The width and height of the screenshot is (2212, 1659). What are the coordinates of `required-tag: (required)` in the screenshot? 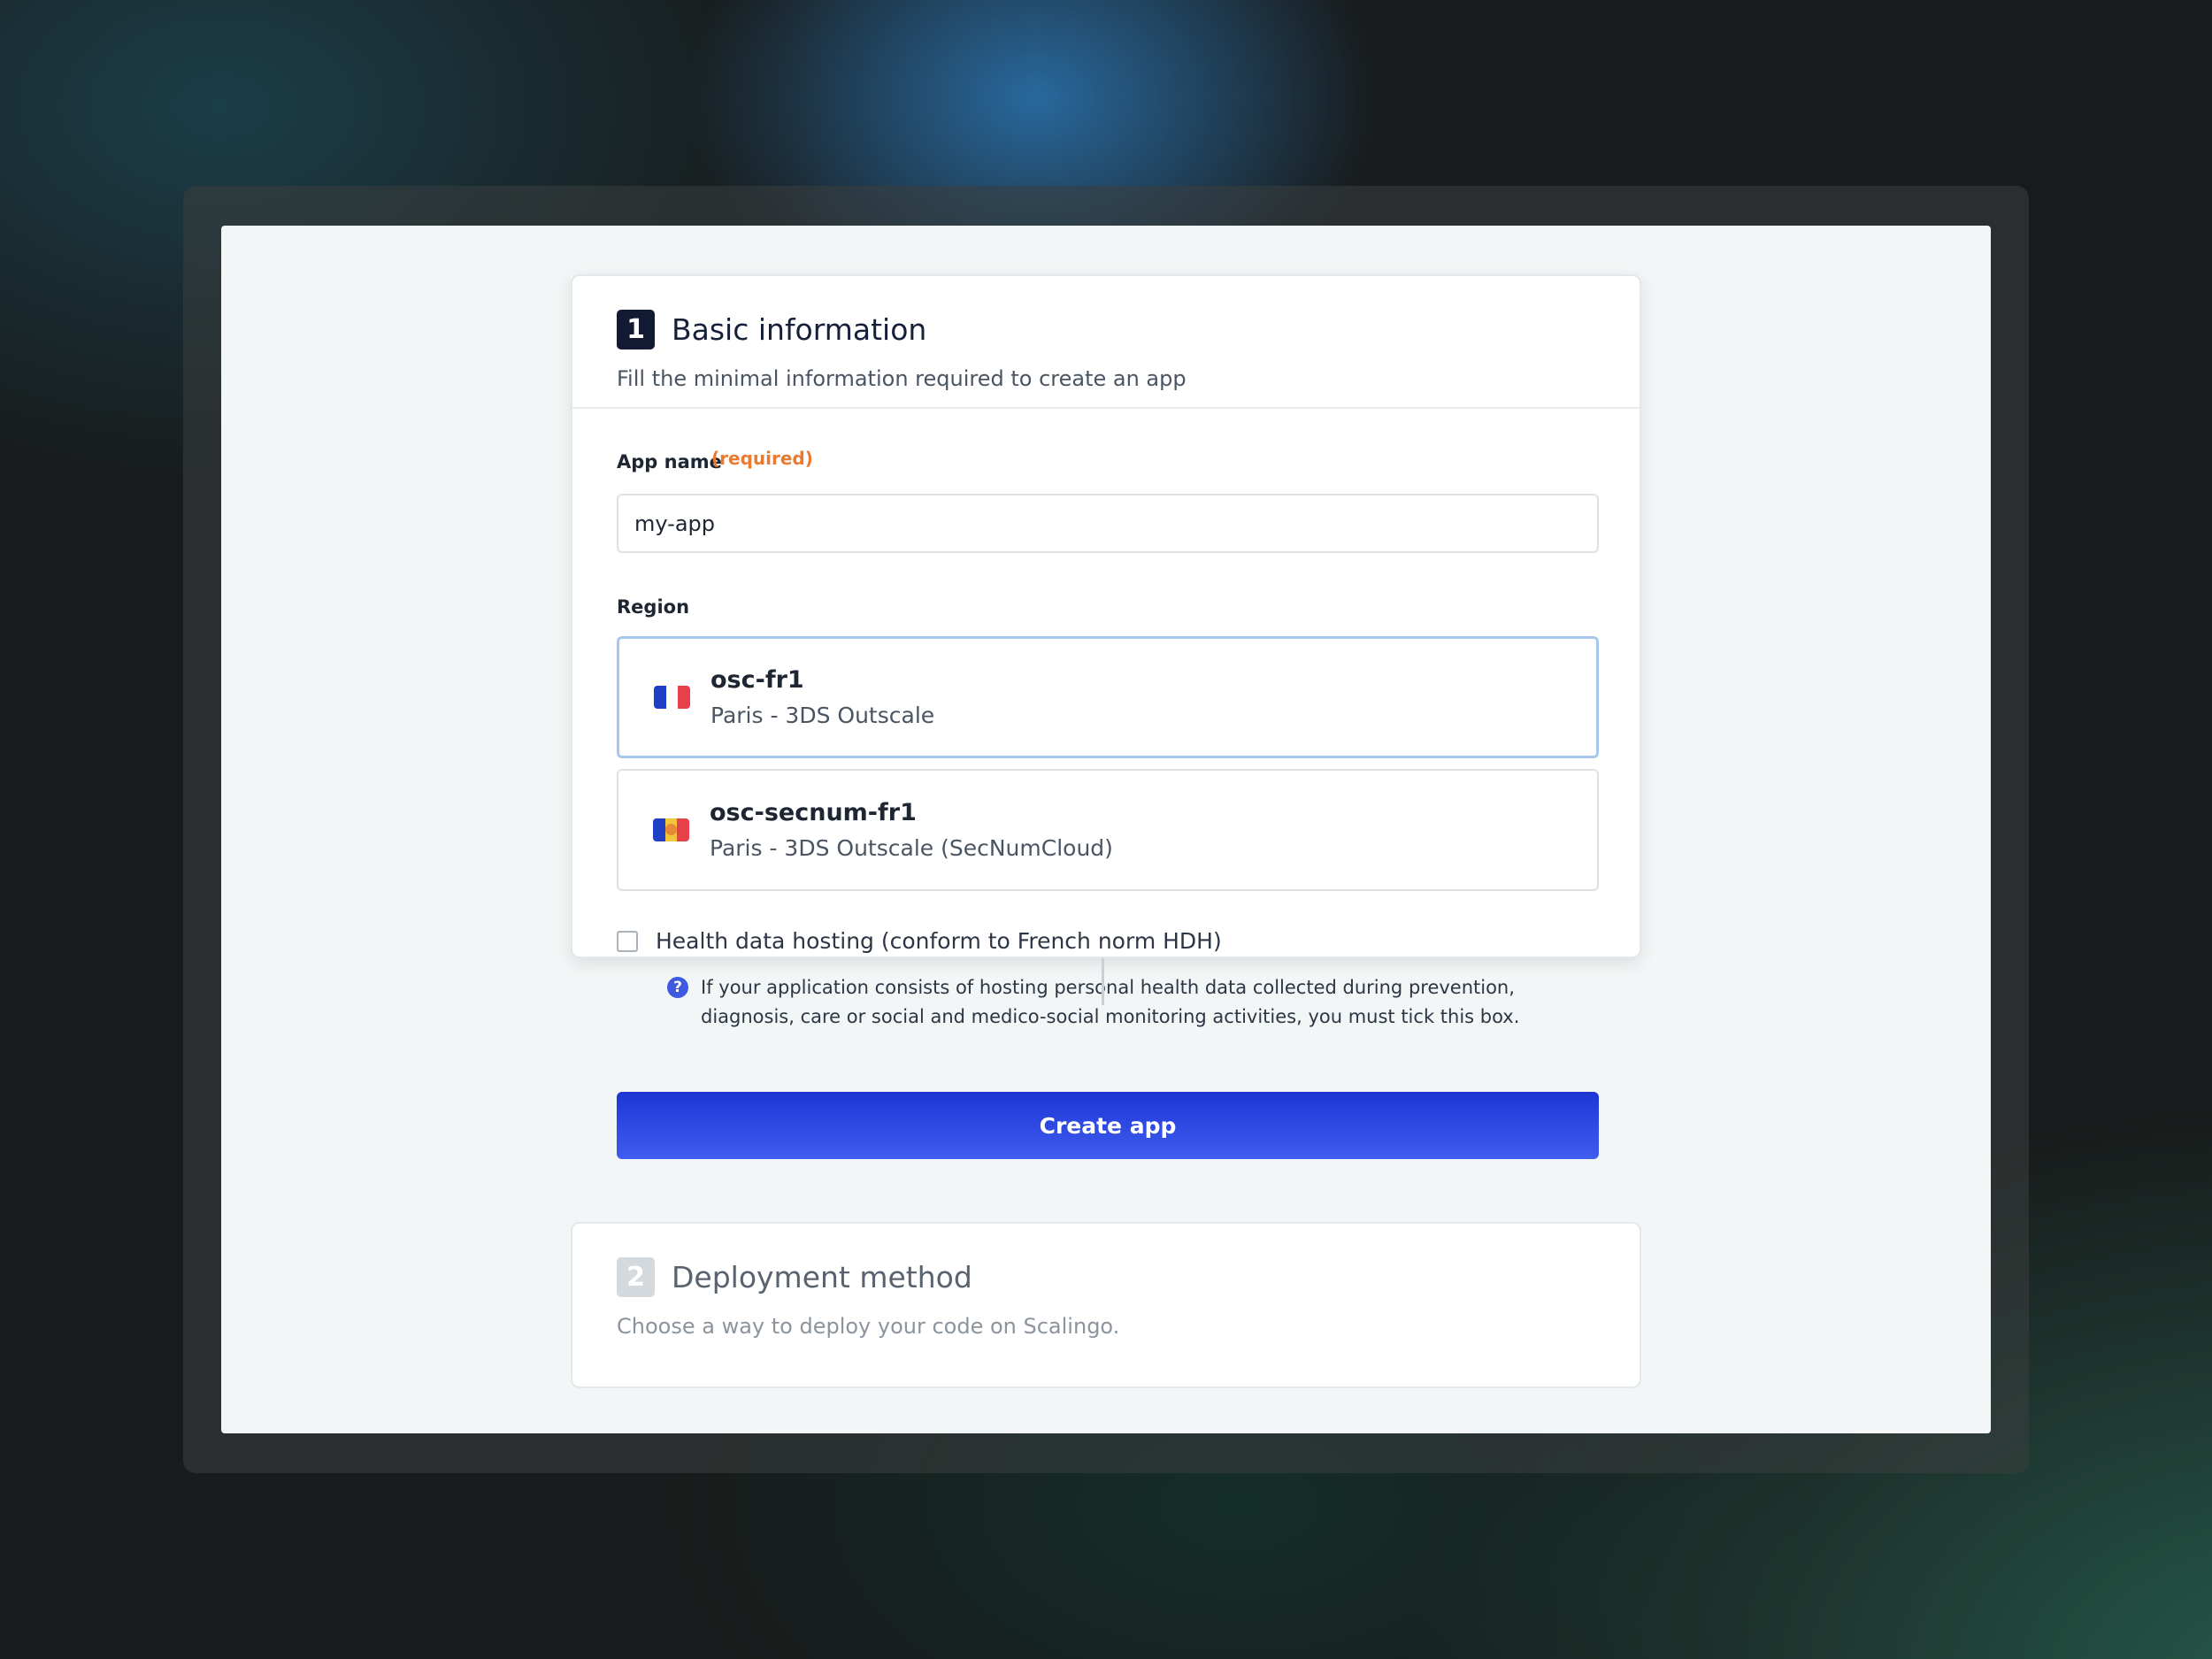 It's located at (762, 459).